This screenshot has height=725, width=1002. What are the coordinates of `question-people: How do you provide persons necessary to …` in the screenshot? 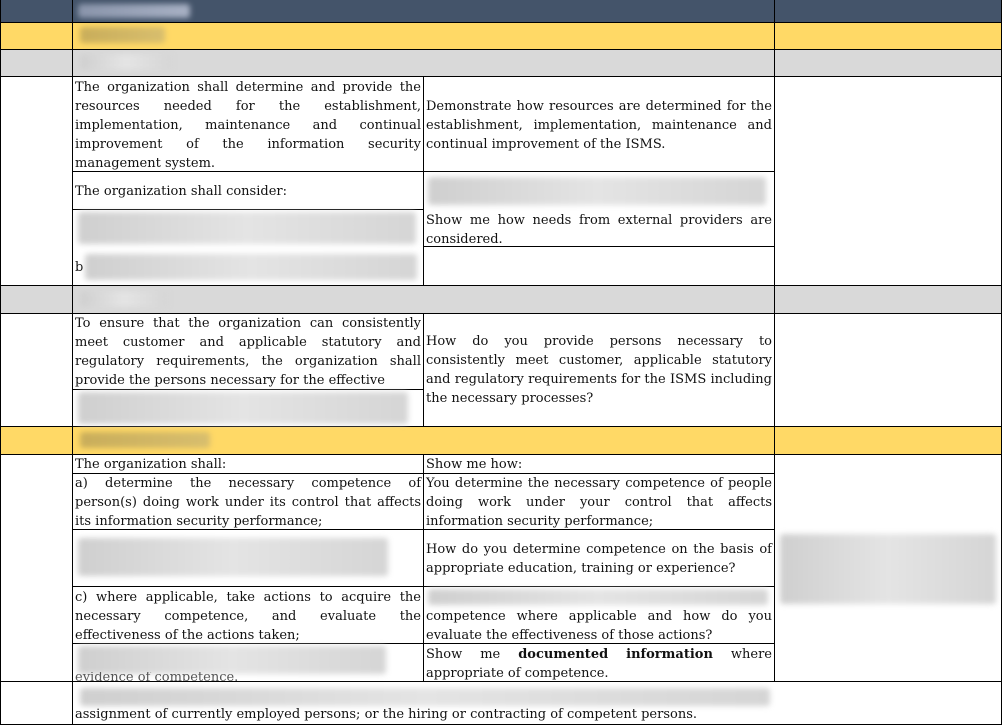 It's located at (599, 370).